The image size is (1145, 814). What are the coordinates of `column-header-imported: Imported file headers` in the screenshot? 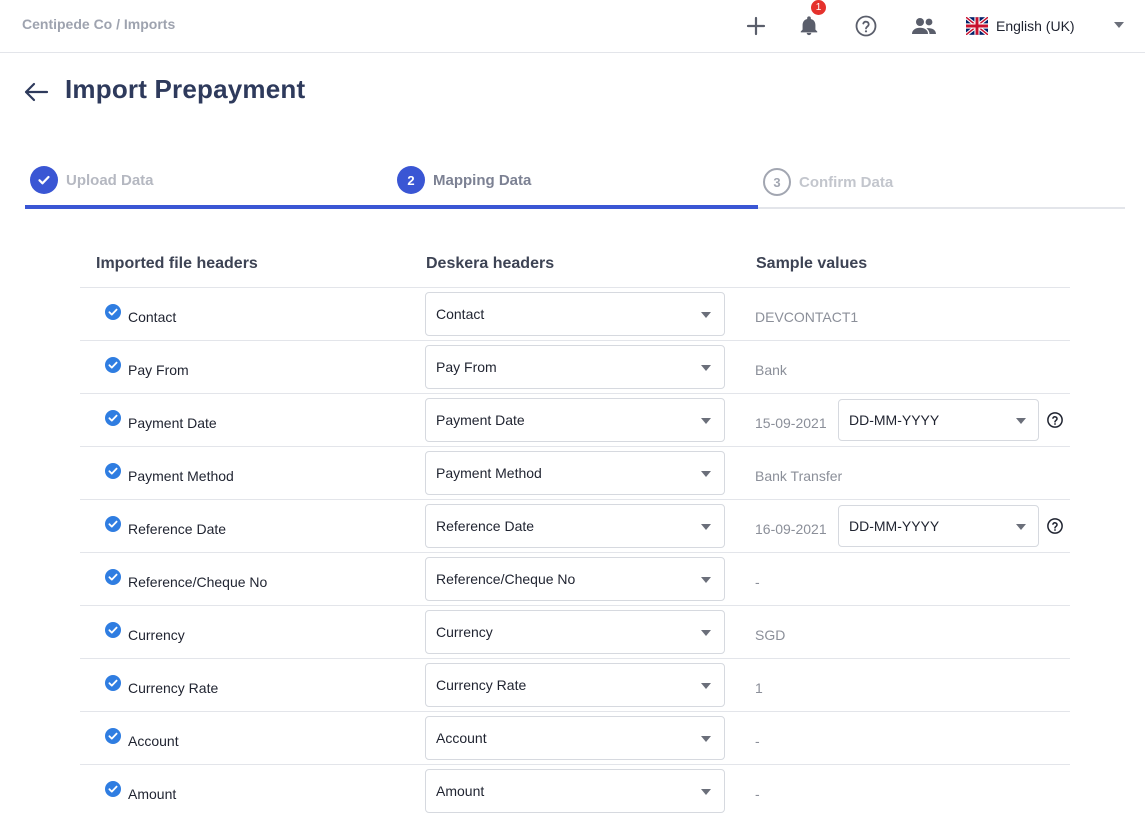 It's located at (177, 263).